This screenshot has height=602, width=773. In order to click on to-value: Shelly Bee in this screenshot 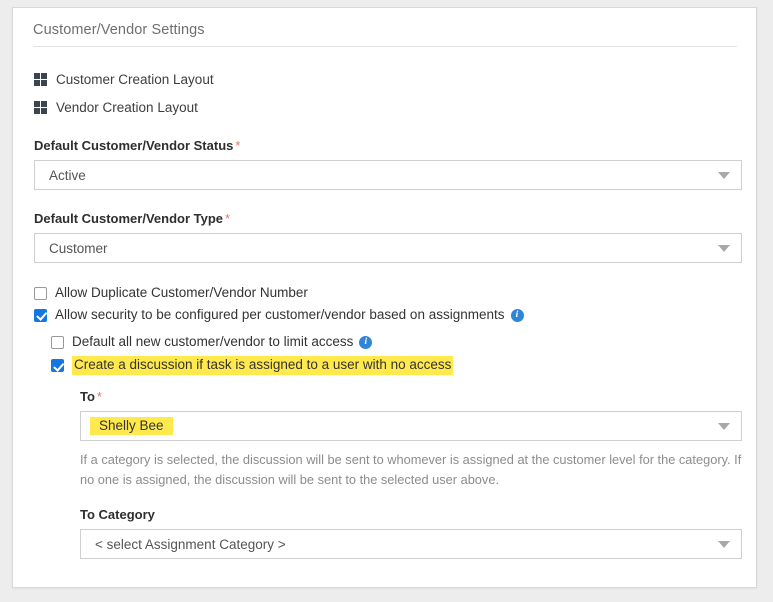, I will do `click(131, 426)`.